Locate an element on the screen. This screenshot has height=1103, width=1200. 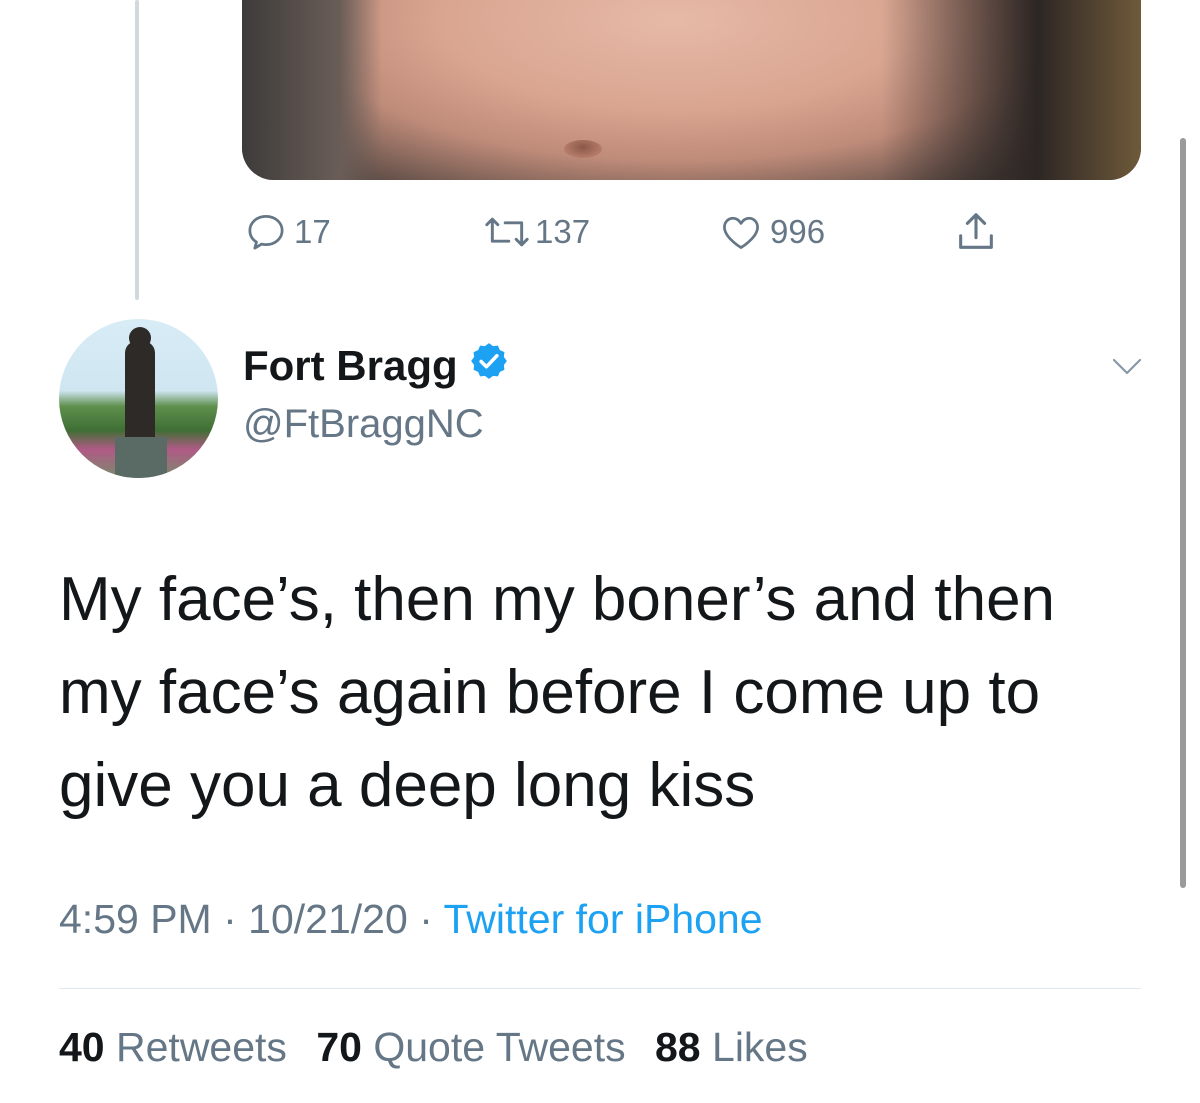
tweet-stats: 40 Retweets 70 Quote Tweets 88 Likes is located at coordinates (442, 1047).